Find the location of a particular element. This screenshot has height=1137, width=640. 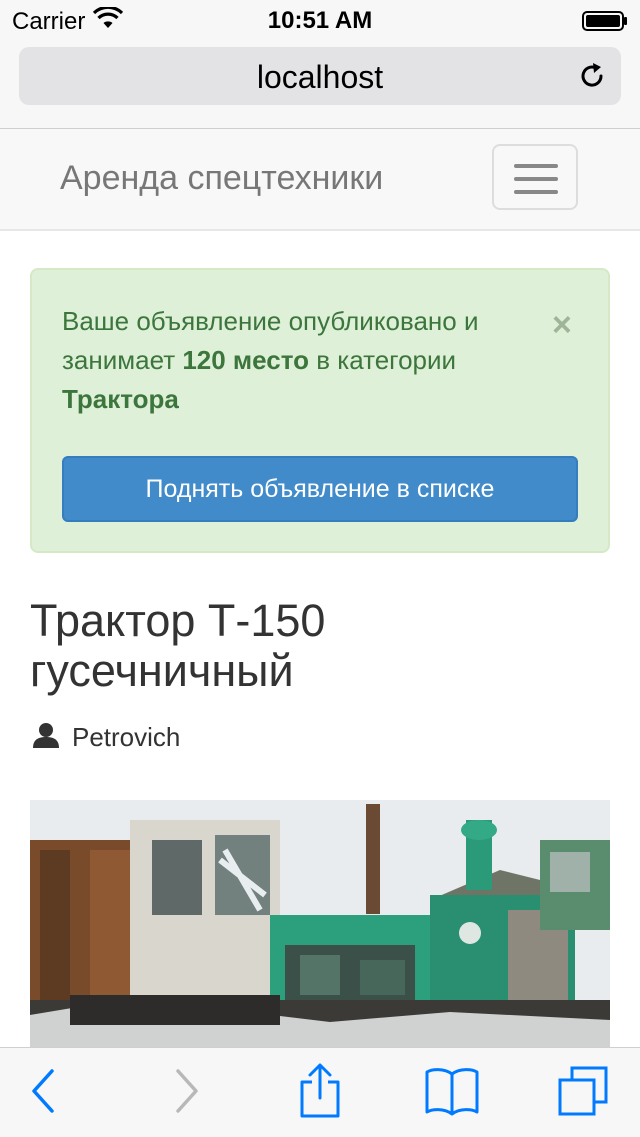

alert-text-part2: в категории is located at coordinates (383, 360).